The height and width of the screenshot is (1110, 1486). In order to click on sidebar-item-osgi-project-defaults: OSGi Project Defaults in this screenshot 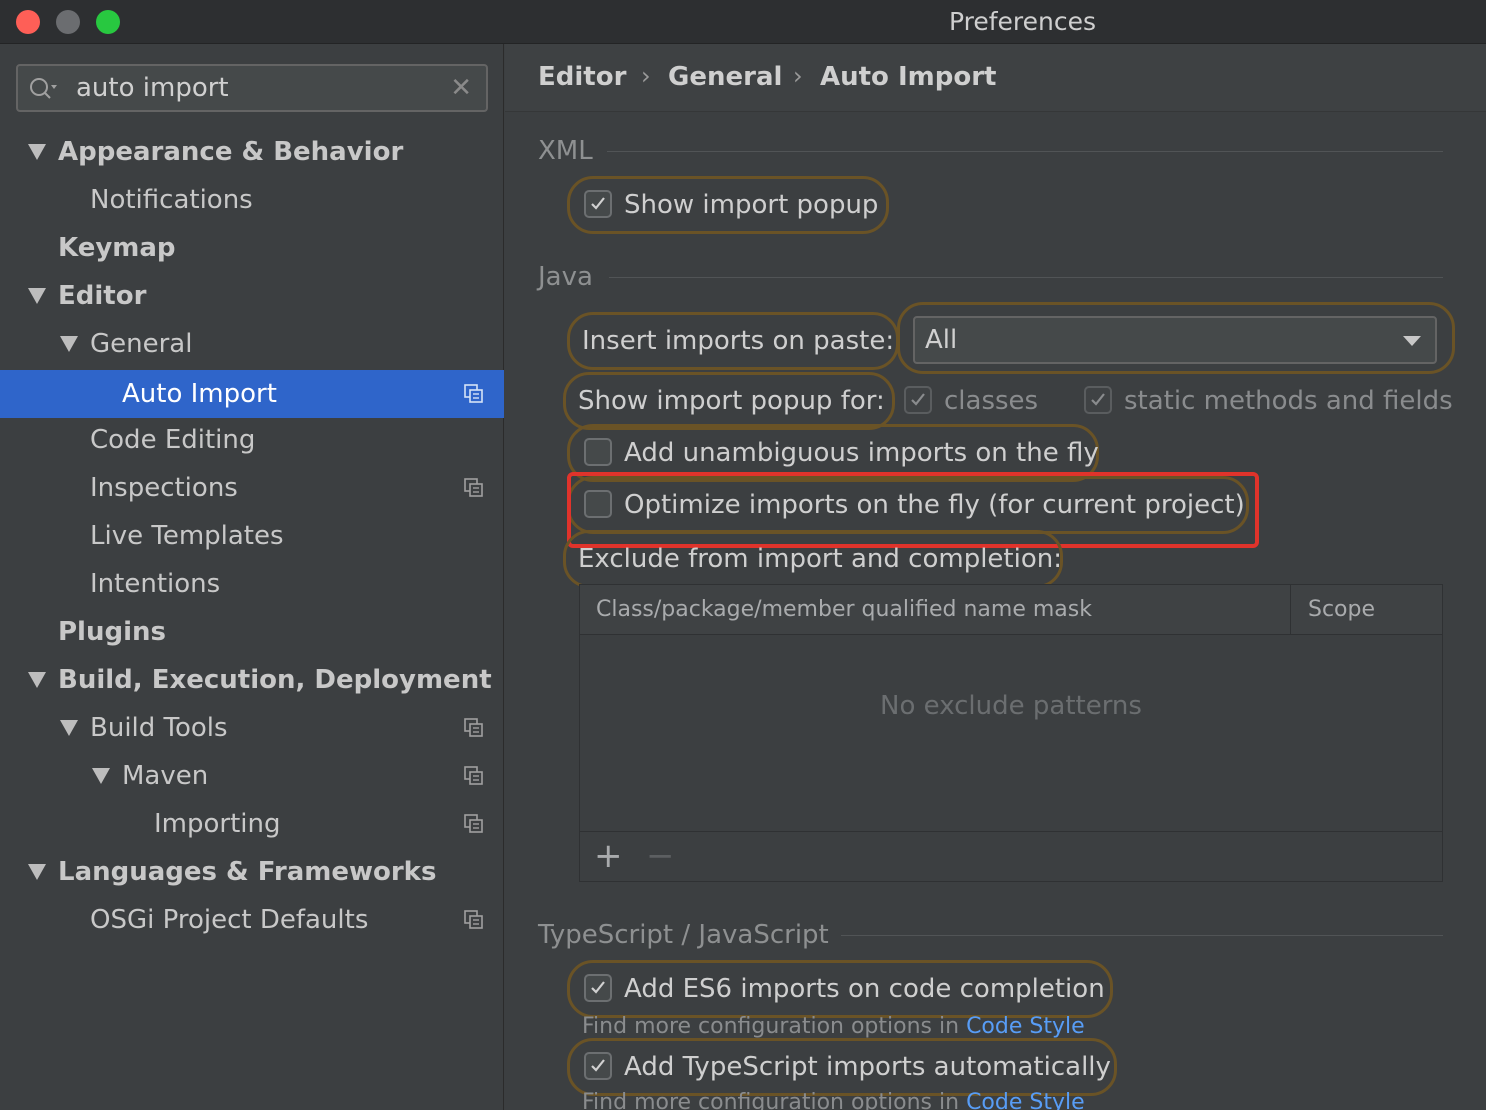, I will do `click(252, 920)`.